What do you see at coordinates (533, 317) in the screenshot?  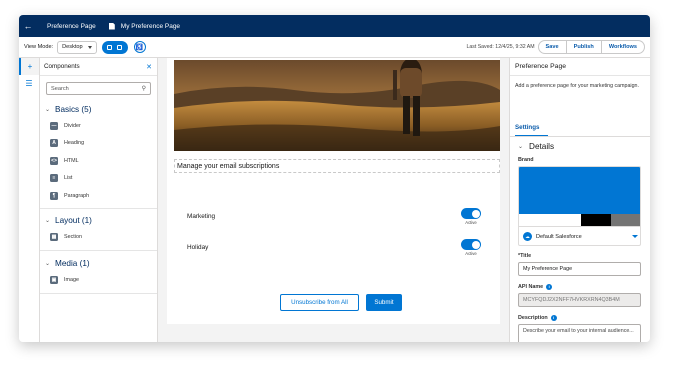 I see `description-label-text: Description` at bounding box center [533, 317].